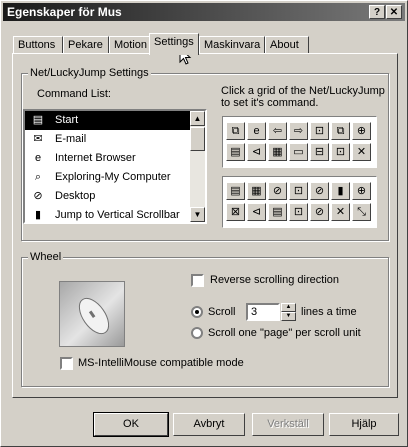  What do you see at coordinates (64, 12) in the screenshot?
I see `window-title: Egenskaper för Mus` at bounding box center [64, 12].